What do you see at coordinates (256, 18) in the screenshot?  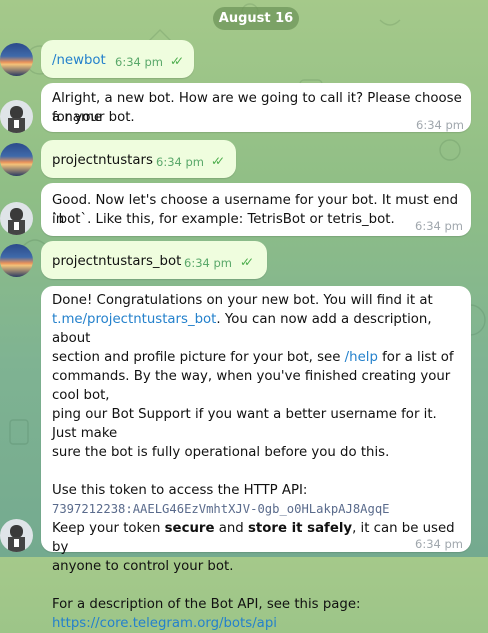 I see `date-separator: August 16` at bounding box center [256, 18].